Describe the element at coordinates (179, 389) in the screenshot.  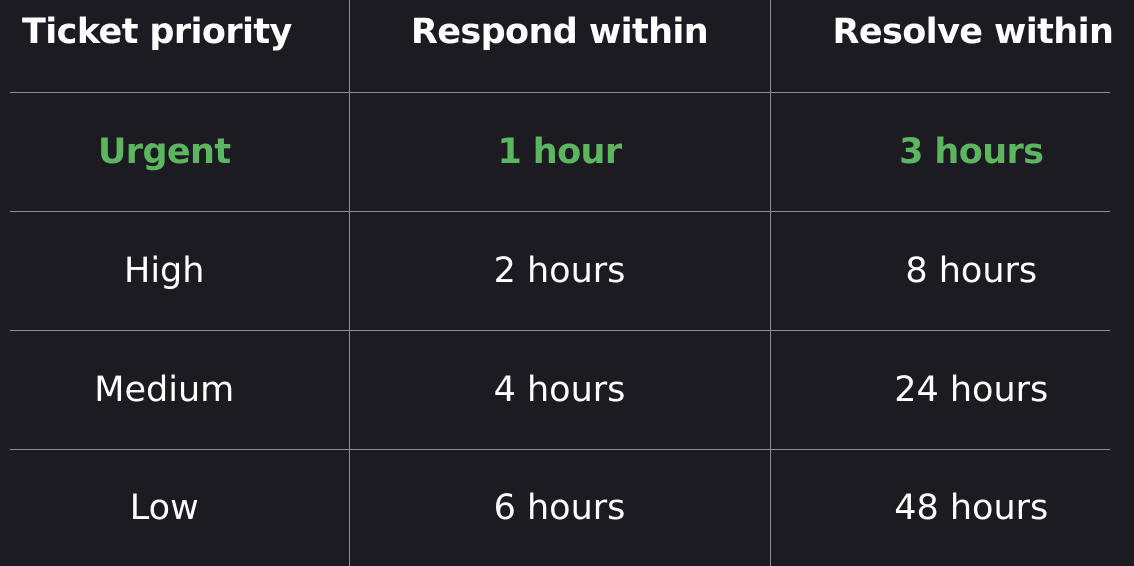
I see `priority-cell: Medium` at that location.